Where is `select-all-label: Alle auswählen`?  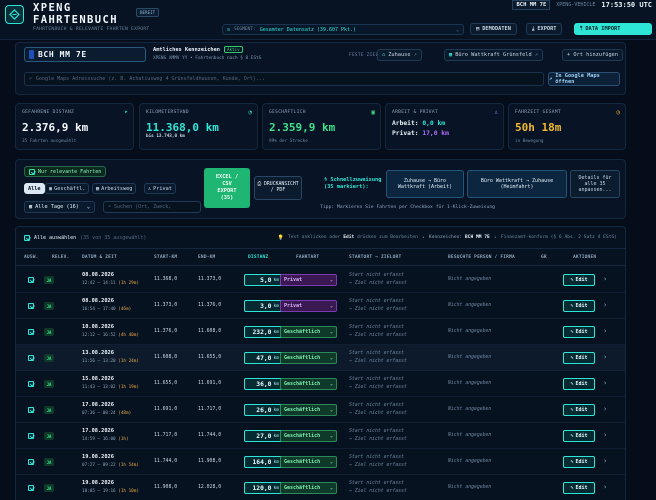
select-all-label: Alle auswählen is located at coordinates (55, 238).